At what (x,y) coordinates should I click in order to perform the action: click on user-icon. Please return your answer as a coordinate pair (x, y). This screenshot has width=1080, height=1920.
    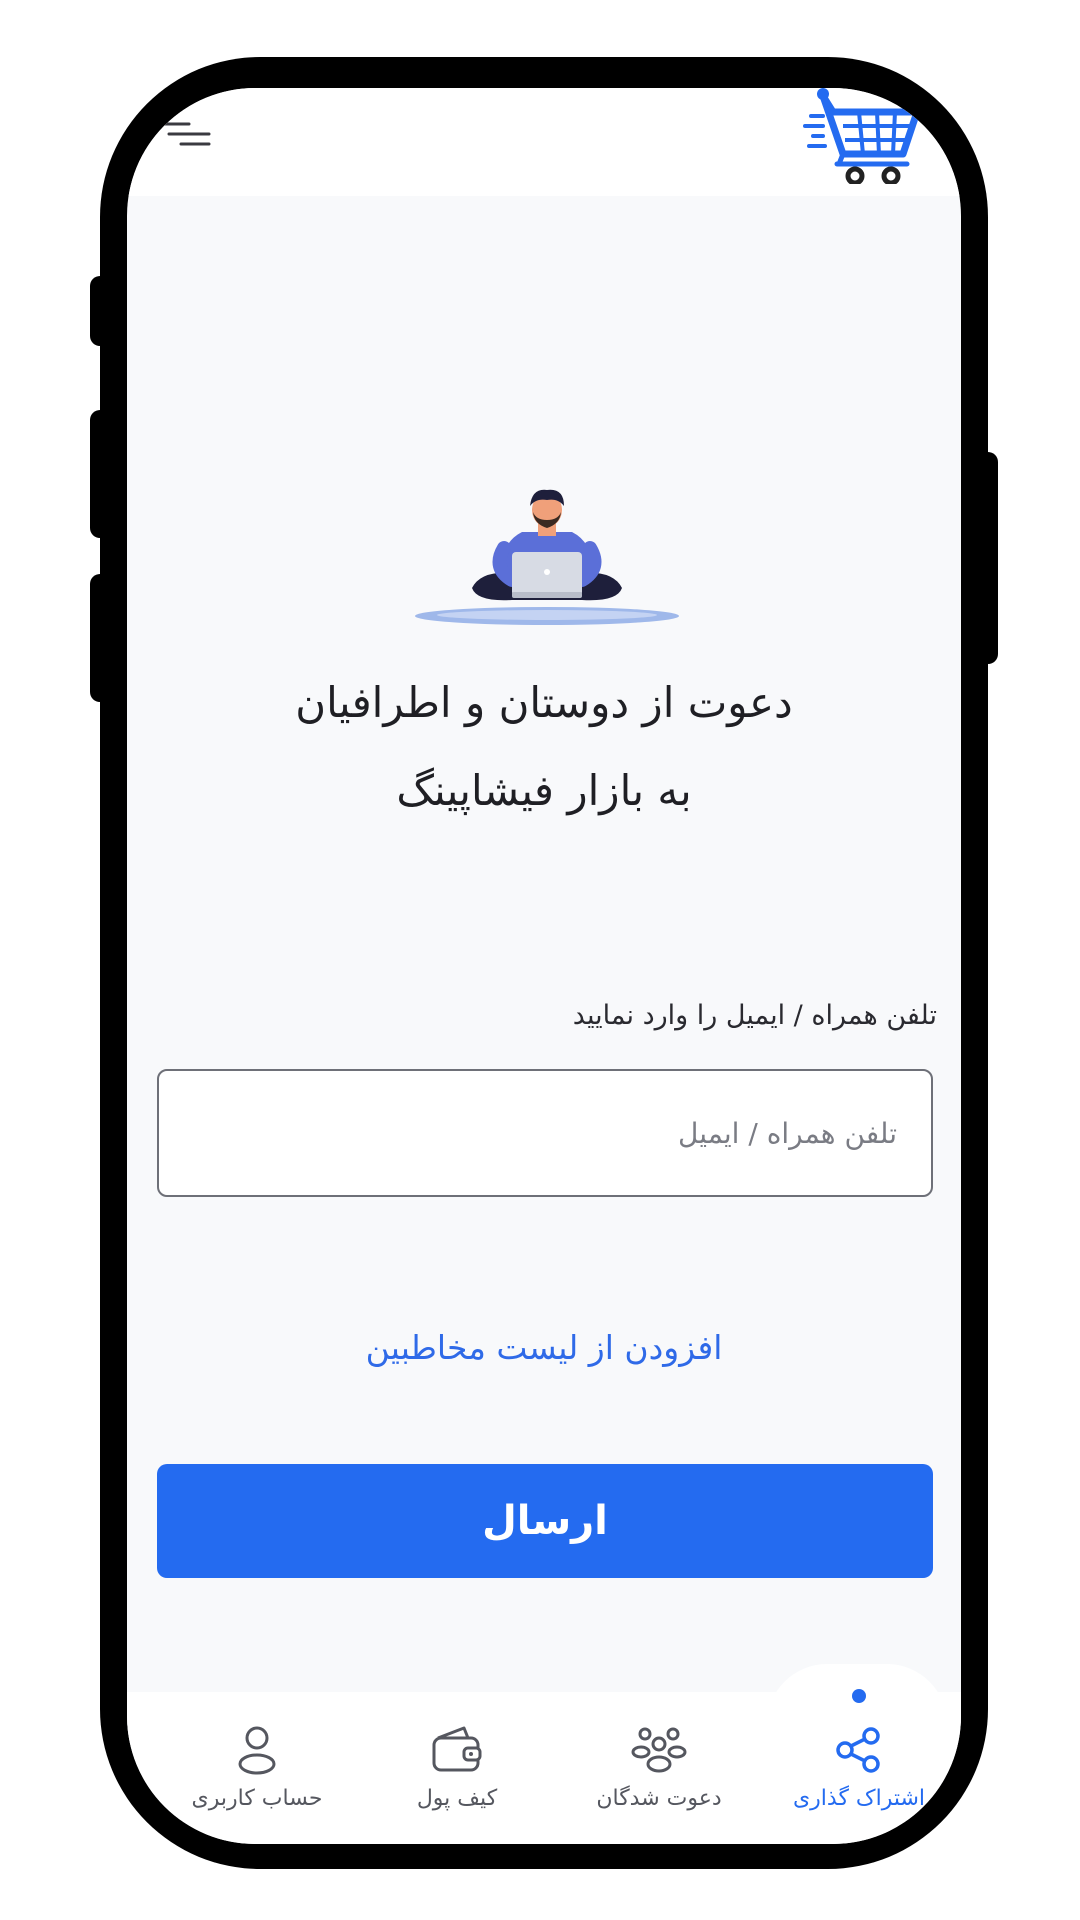
    Looking at the image, I should click on (257, 1750).